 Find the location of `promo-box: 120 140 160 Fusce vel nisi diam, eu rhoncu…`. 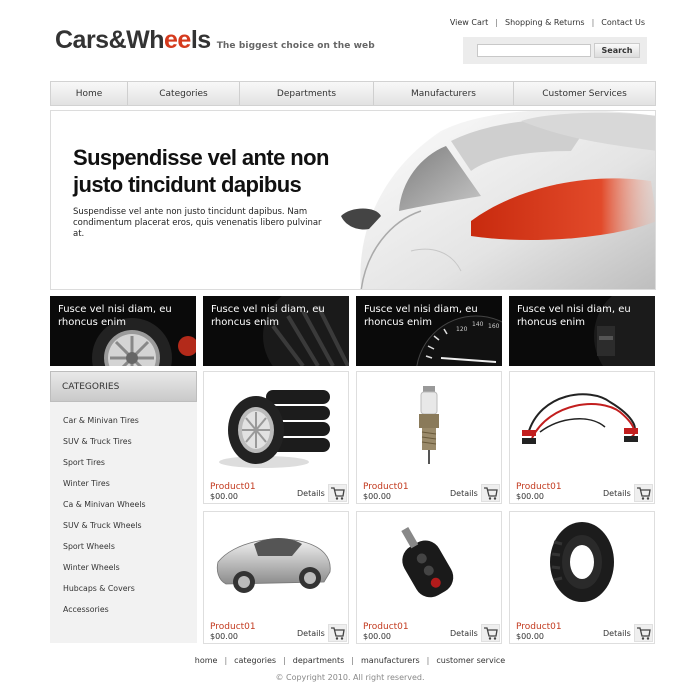

promo-box: 120 140 160 Fusce vel nisi diam, eu rhoncu… is located at coordinates (429, 331).